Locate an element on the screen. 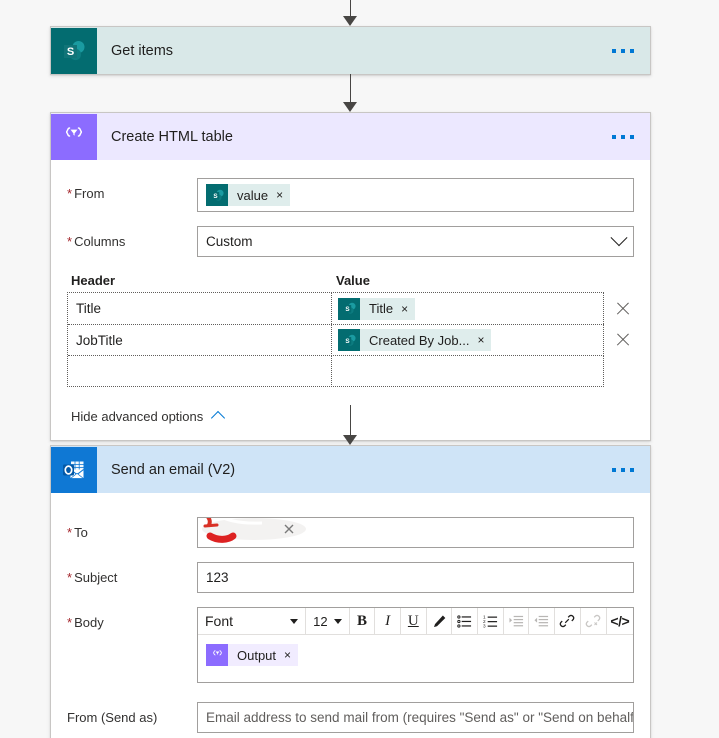 This screenshot has height=738, width=719. text-color-icon is located at coordinates (439, 621).